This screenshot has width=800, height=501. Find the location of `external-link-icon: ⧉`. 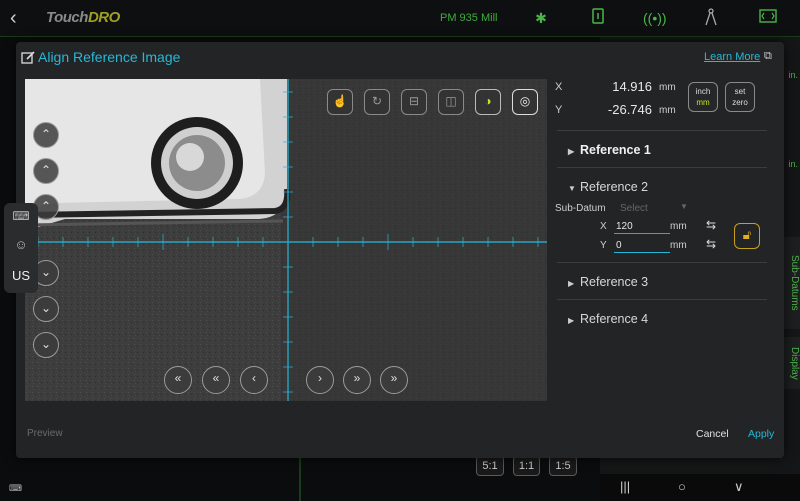

external-link-icon: ⧉ is located at coordinates (768, 56).